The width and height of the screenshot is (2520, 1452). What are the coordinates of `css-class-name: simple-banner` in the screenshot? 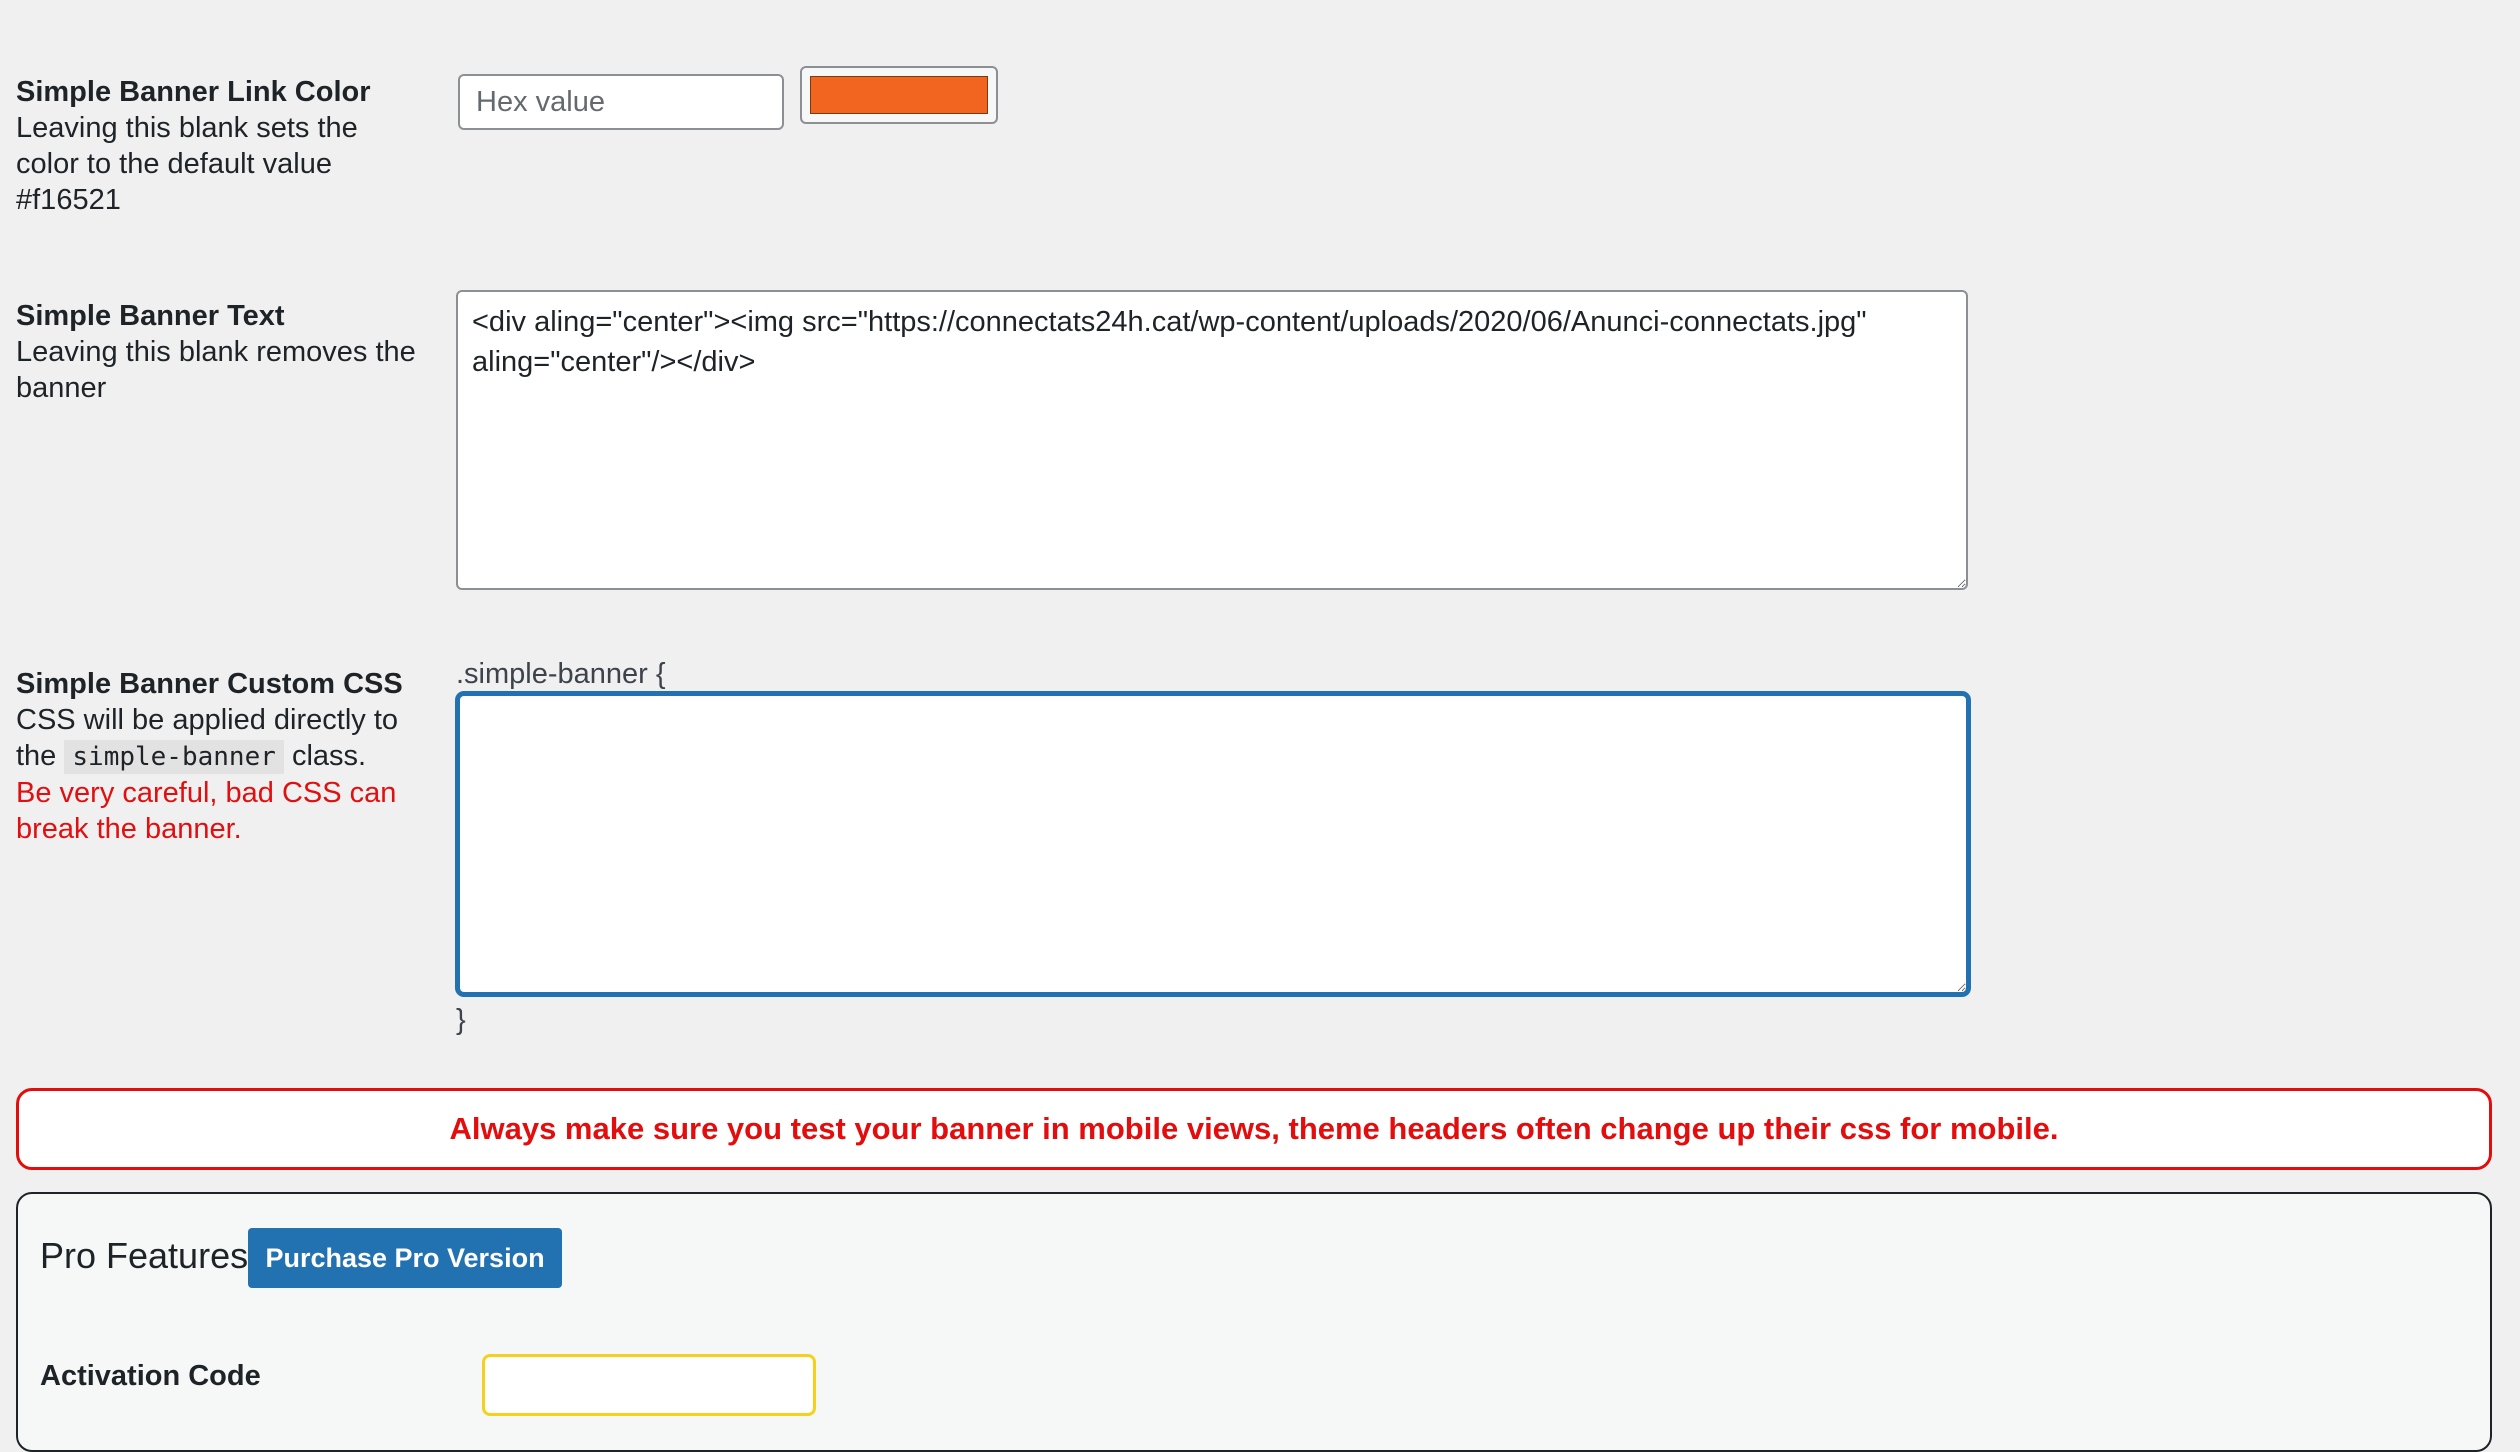 It's located at (174, 757).